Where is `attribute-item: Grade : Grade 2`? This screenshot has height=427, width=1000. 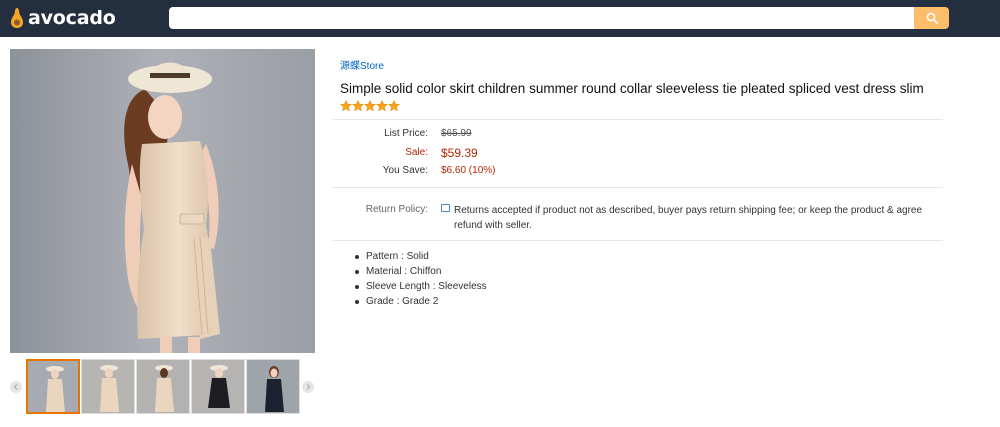 attribute-item: Grade : Grade 2 is located at coordinates (421, 301).